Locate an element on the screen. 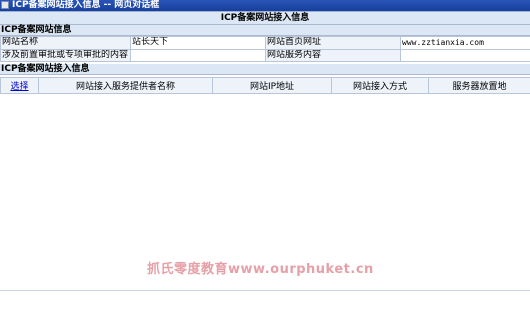 The width and height of the screenshot is (530, 330). access-info-table: 选择 网站接入服务提供者名称 网站IP地址 网站接入方式 服务器放置地 is located at coordinates (265, 85).